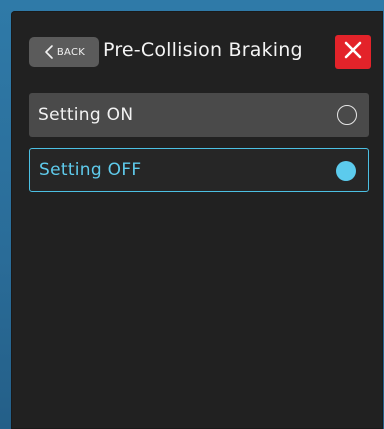 This screenshot has height=429, width=384. I want to click on back-button-label: BACK, so click(71, 52).